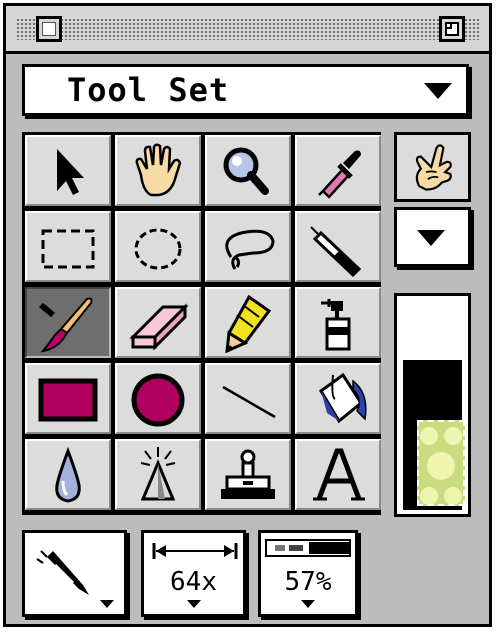 The height and width of the screenshot is (633, 497). What do you see at coordinates (148, 90) in the screenshot?
I see `tool-set-label: Tool Set` at bounding box center [148, 90].